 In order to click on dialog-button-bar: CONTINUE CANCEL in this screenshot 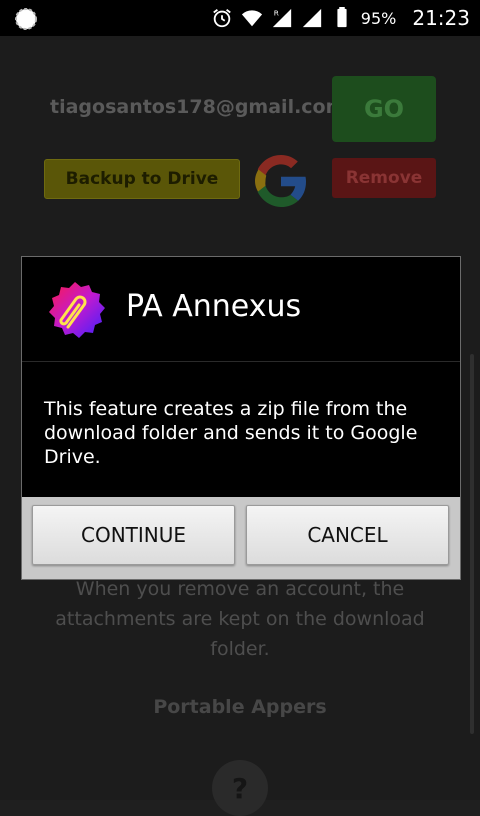, I will do `click(241, 538)`.